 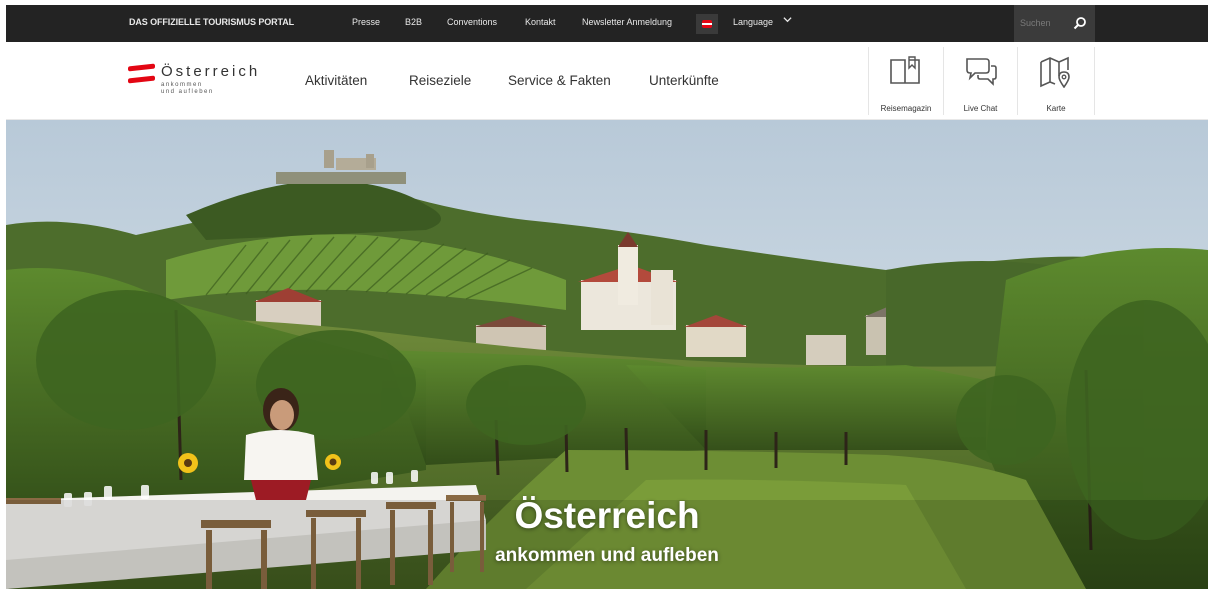 I want to click on nav-item-service-fakten: Service & Fakten, so click(x=559, y=80).